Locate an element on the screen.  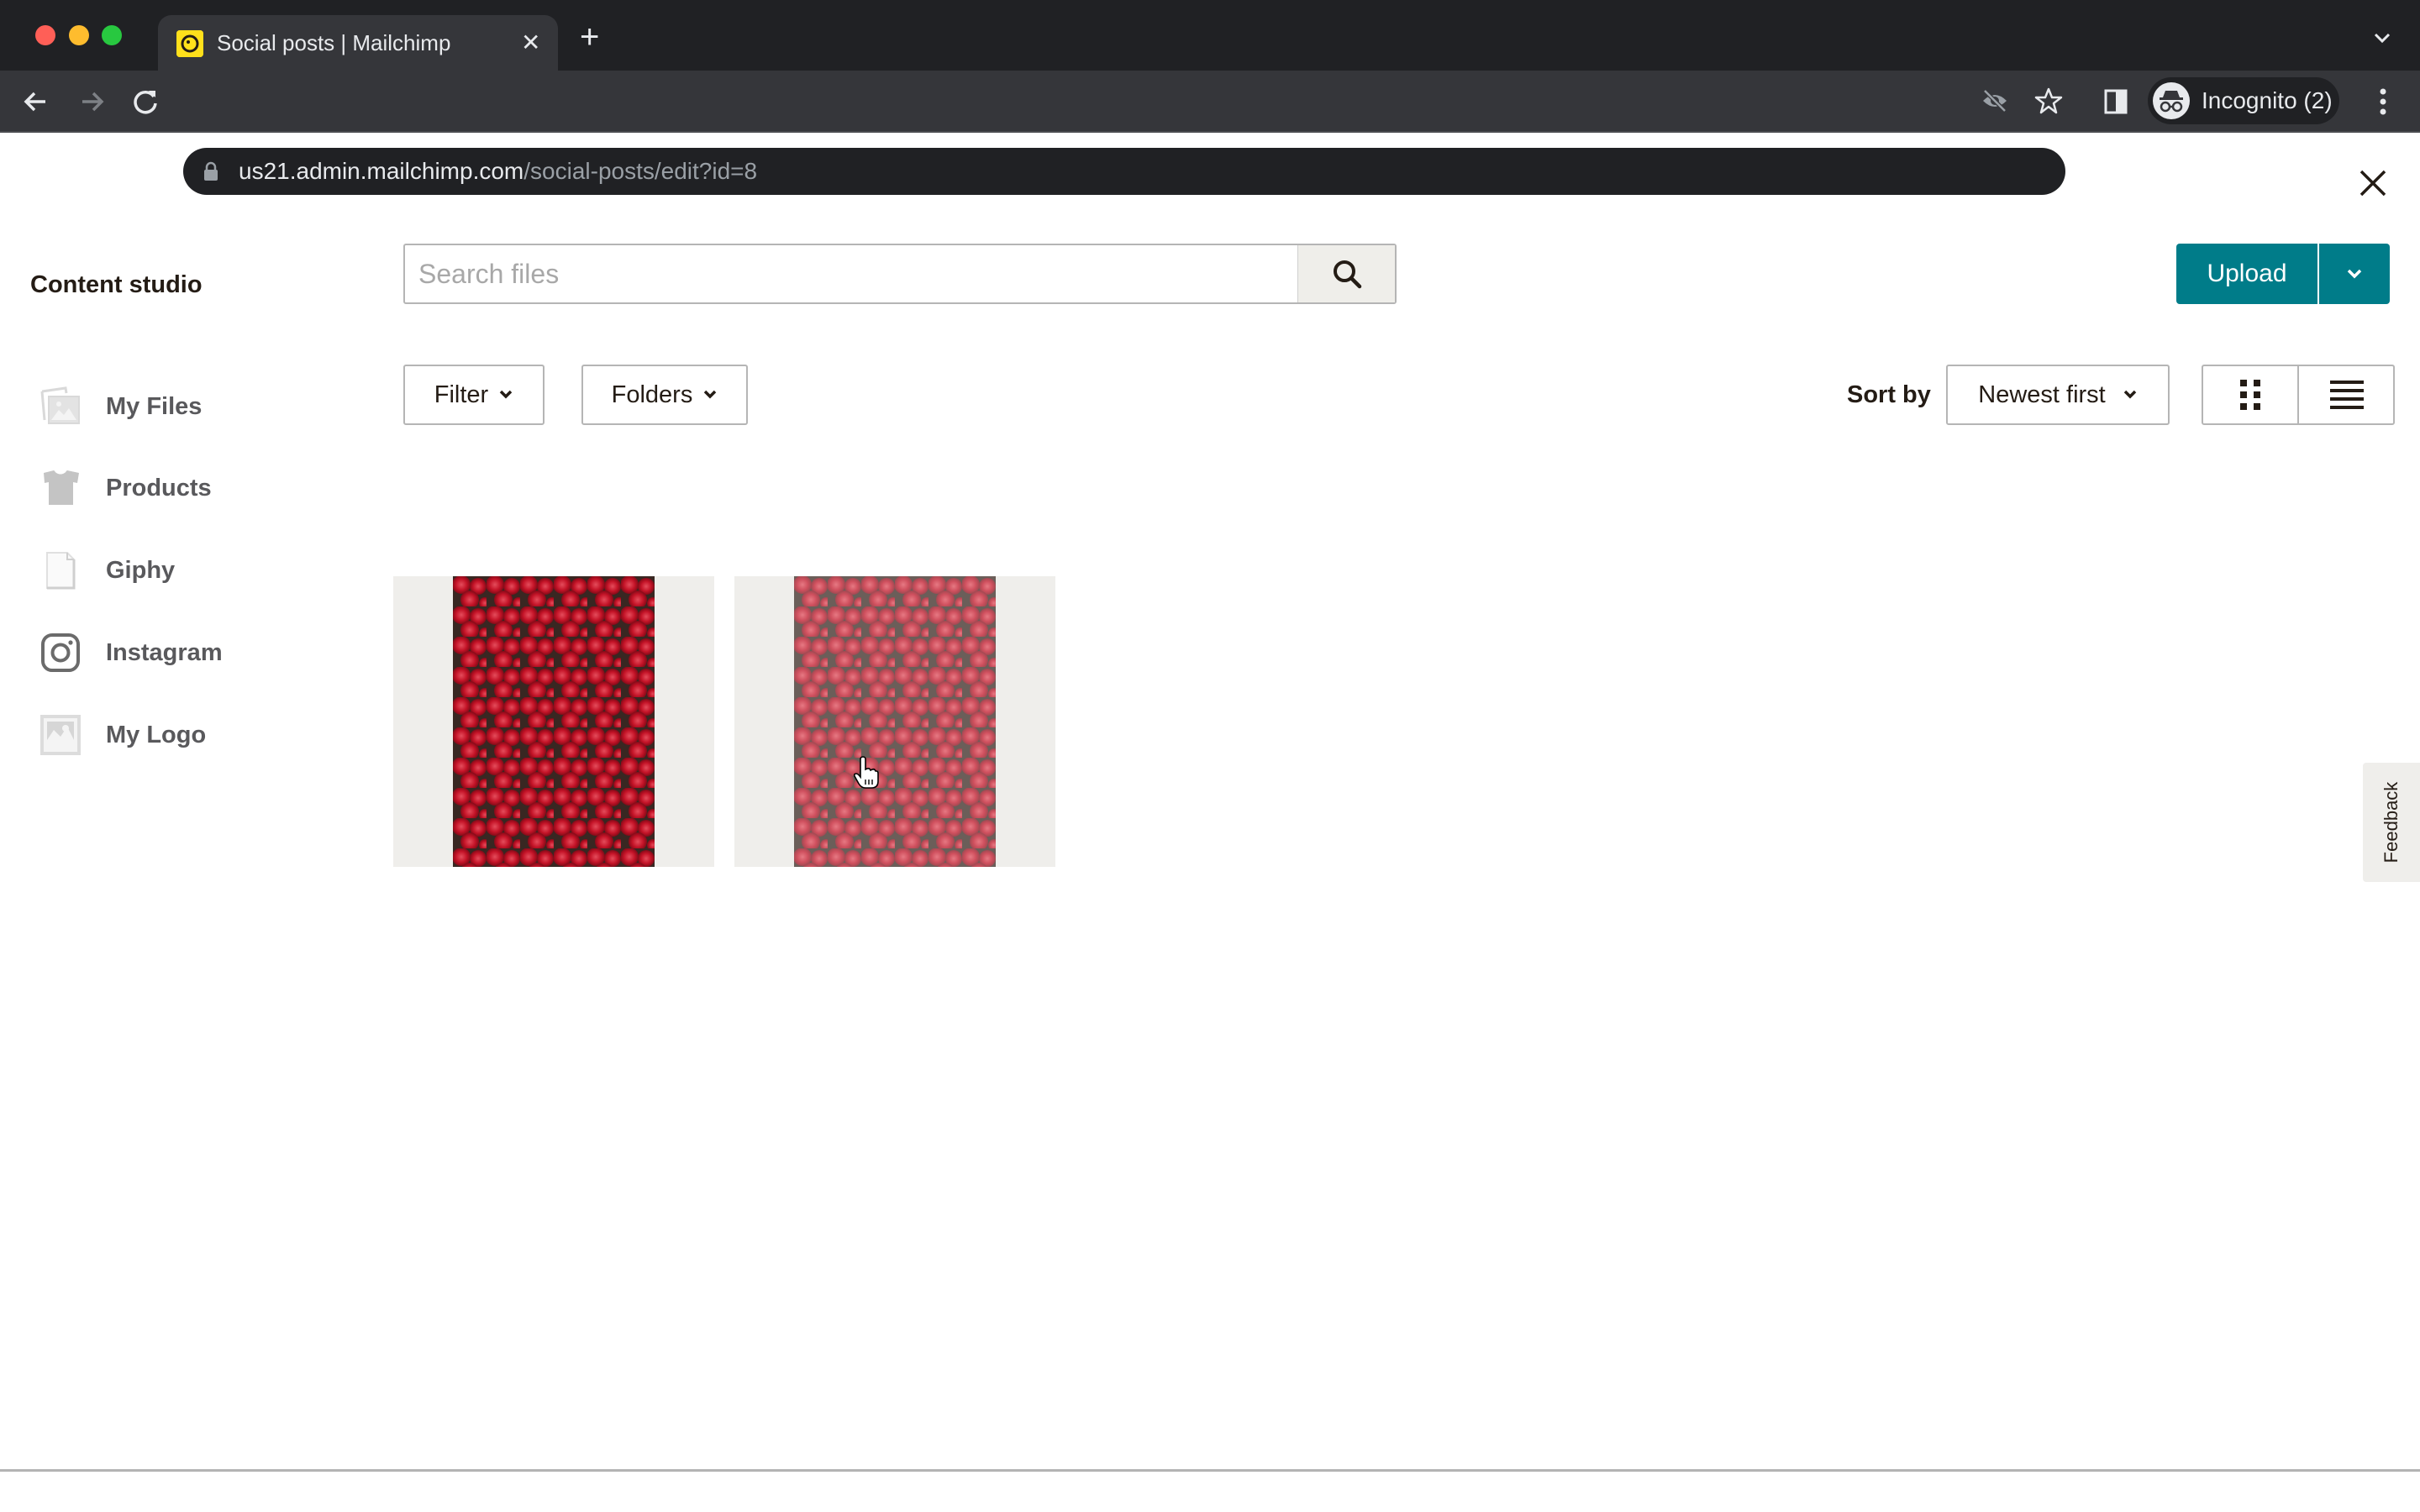
page-bottom-divider is located at coordinates (1210, 1470).